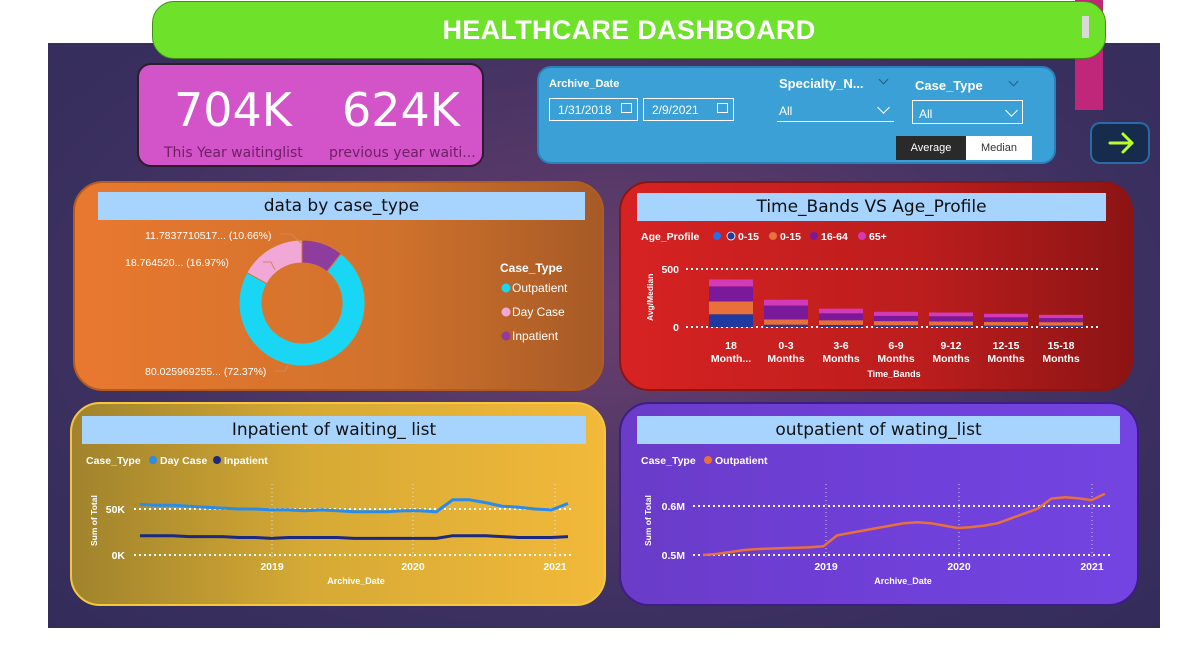 The height and width of the screenshot is (665, 1190). I want to click on legend-marker-outpatient, so click(708, 460).